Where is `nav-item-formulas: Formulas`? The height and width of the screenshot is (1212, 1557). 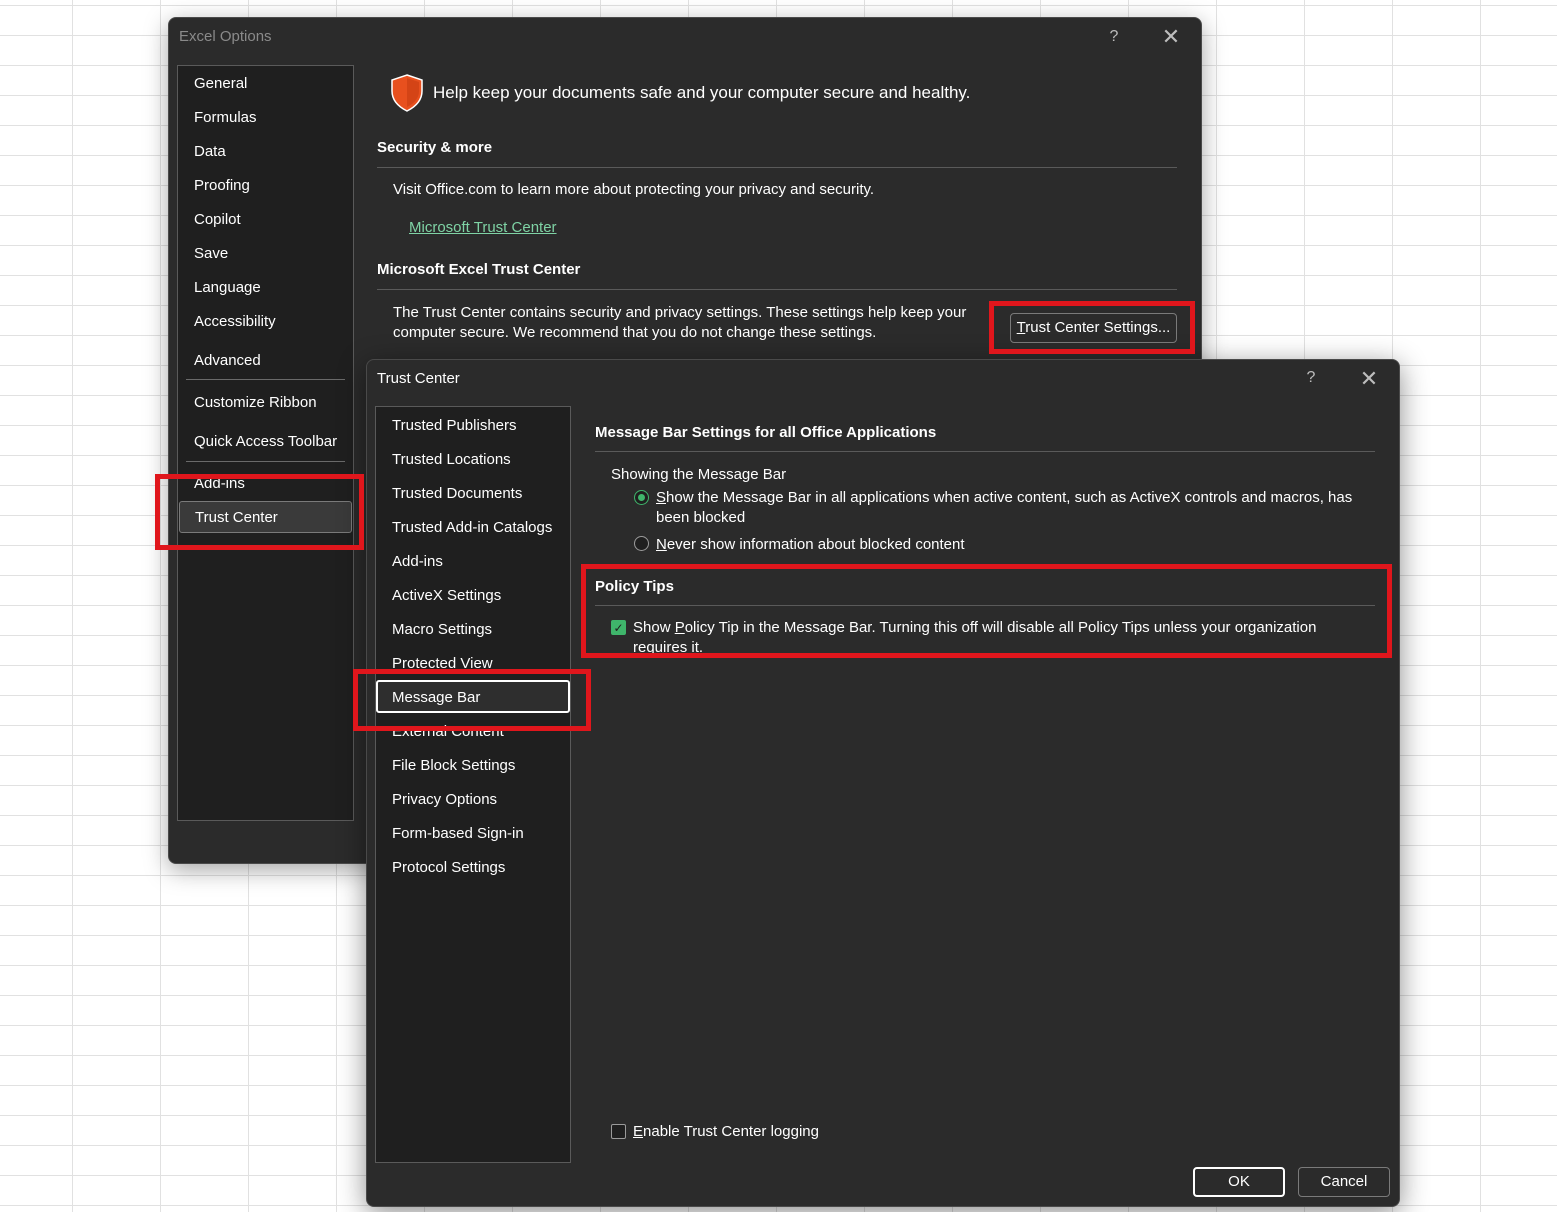
nav-item-formulas: Formulas is located at coordinates (225, 117).